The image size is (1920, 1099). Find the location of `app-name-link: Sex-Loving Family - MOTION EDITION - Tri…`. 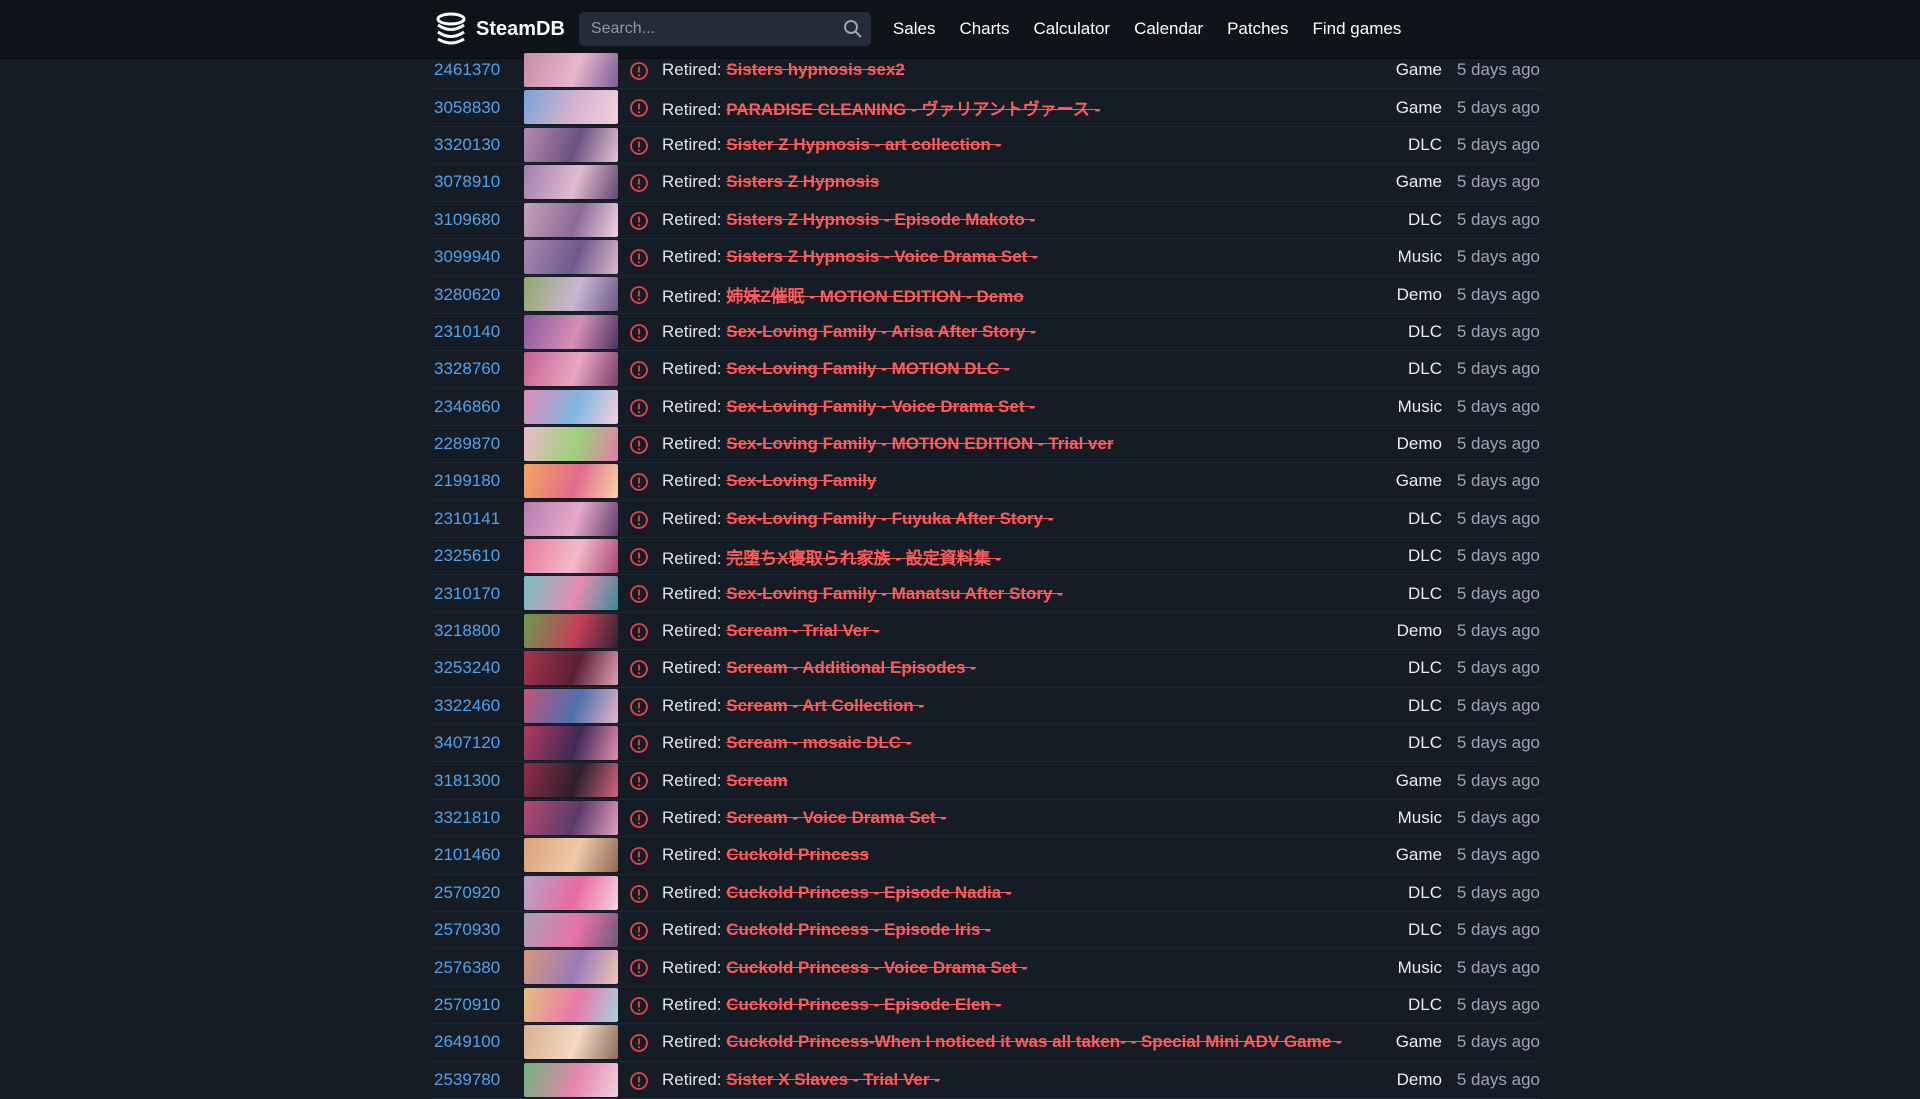

app-name-link: Sex-Loving Family - MOTION EDITION - Tri… is located at coordinates (919, 443).